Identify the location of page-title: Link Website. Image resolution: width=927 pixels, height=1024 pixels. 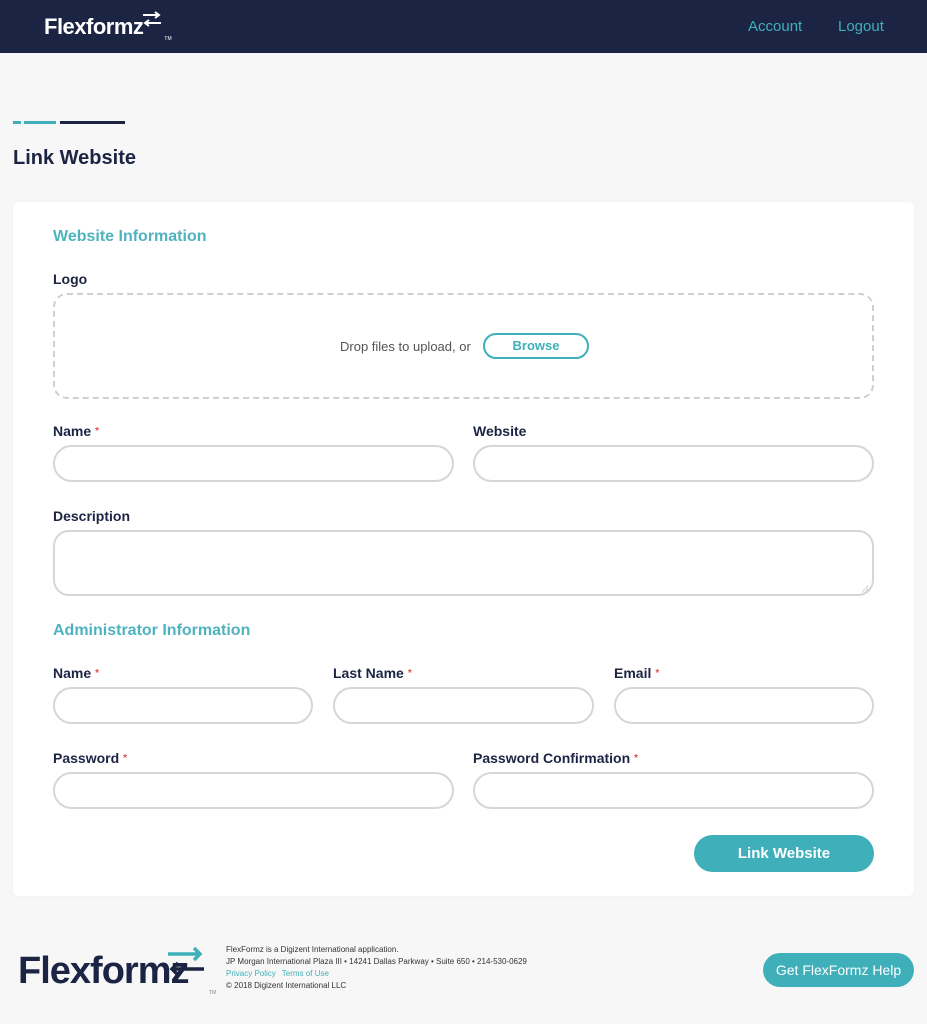
(74, 158).